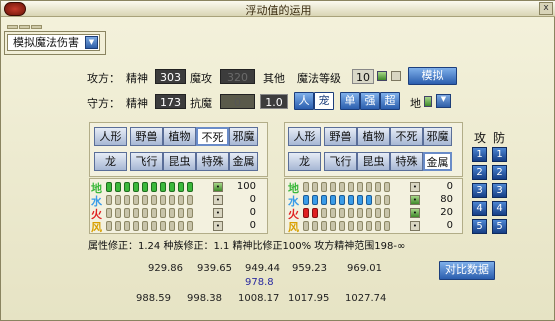  Describe the element at coordinates (319, 78) in the screenshot. I see `magic-level-label: 魔法等级` at that location.